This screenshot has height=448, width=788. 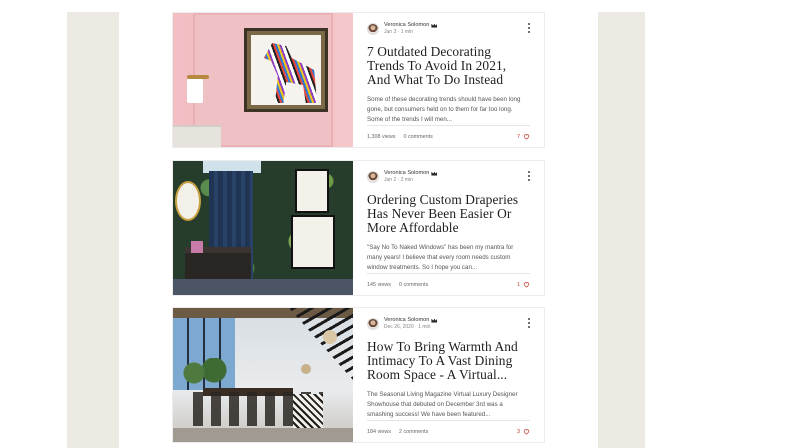 What do you see at coordinates (390, 180) in the screenshot?
I see `post-date: Jan 2` at bounding box center [390, 180].